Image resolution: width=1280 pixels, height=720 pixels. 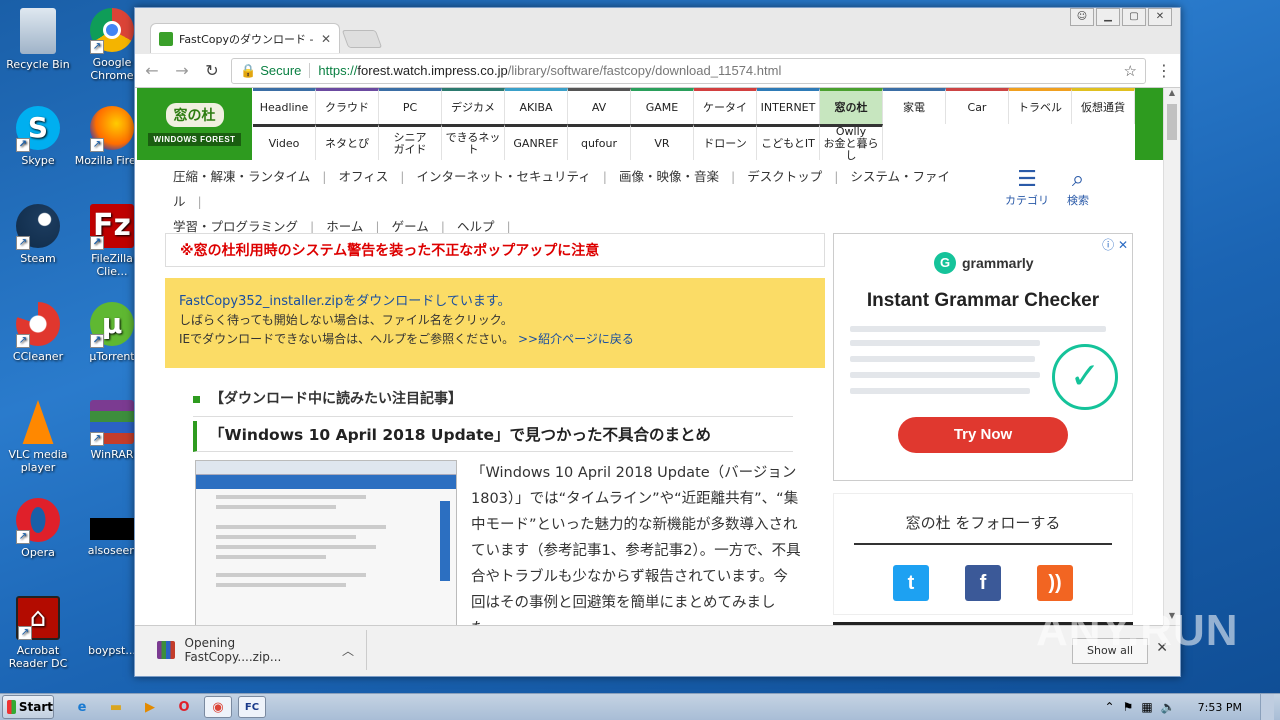 What do you see at coordinates (1220, 707) in the screenshot?
I see `clock: 7:53 PM` at bounding box center [1220, 707].